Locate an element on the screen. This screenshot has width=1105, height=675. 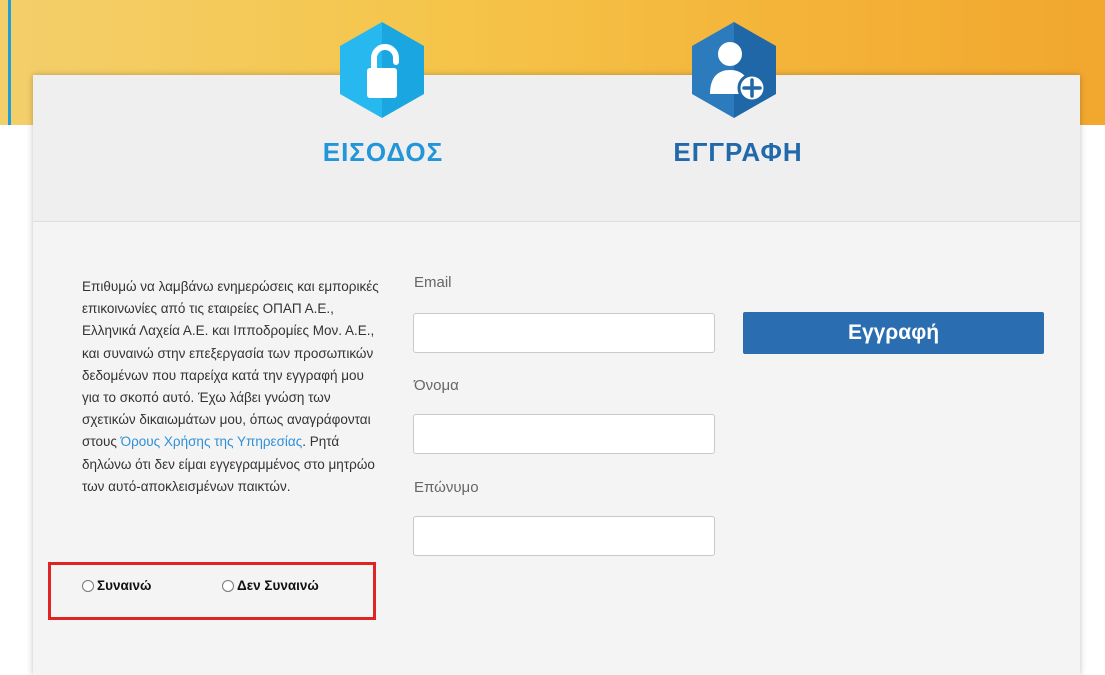
last-name-field is located at coordinates (564, 536).